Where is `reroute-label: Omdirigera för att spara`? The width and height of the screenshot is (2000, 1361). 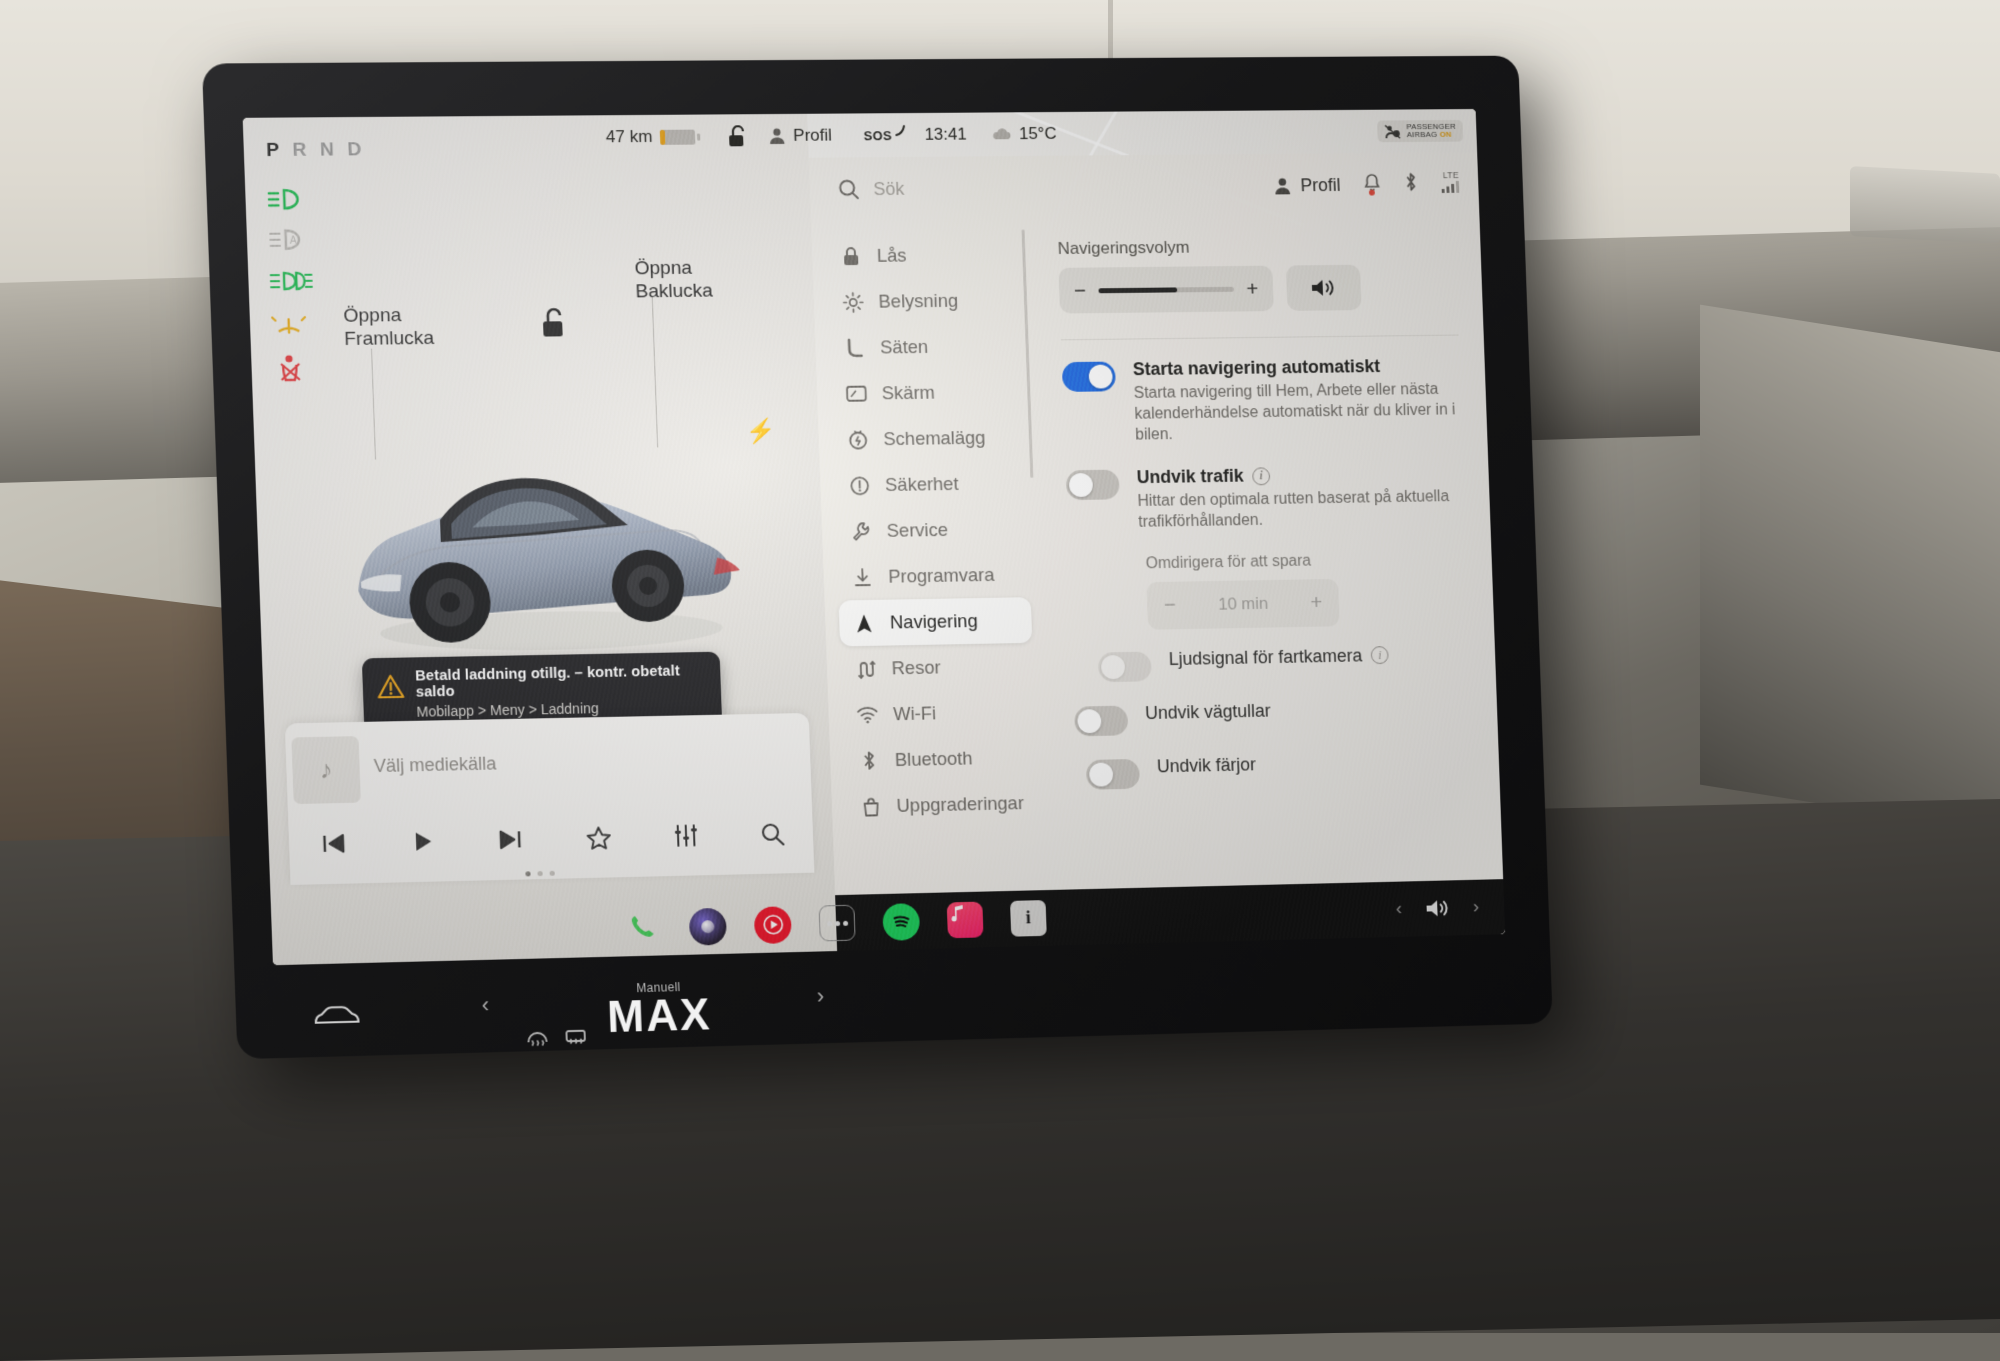 reroute-label: Omdirigera för att spara is located at coordinates (1305, 561).